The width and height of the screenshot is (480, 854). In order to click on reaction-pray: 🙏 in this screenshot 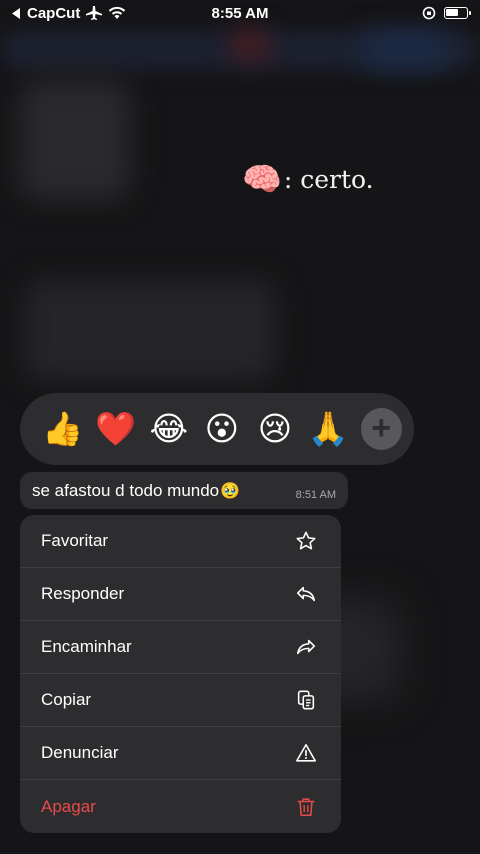, I will do `click(328, 429)`.